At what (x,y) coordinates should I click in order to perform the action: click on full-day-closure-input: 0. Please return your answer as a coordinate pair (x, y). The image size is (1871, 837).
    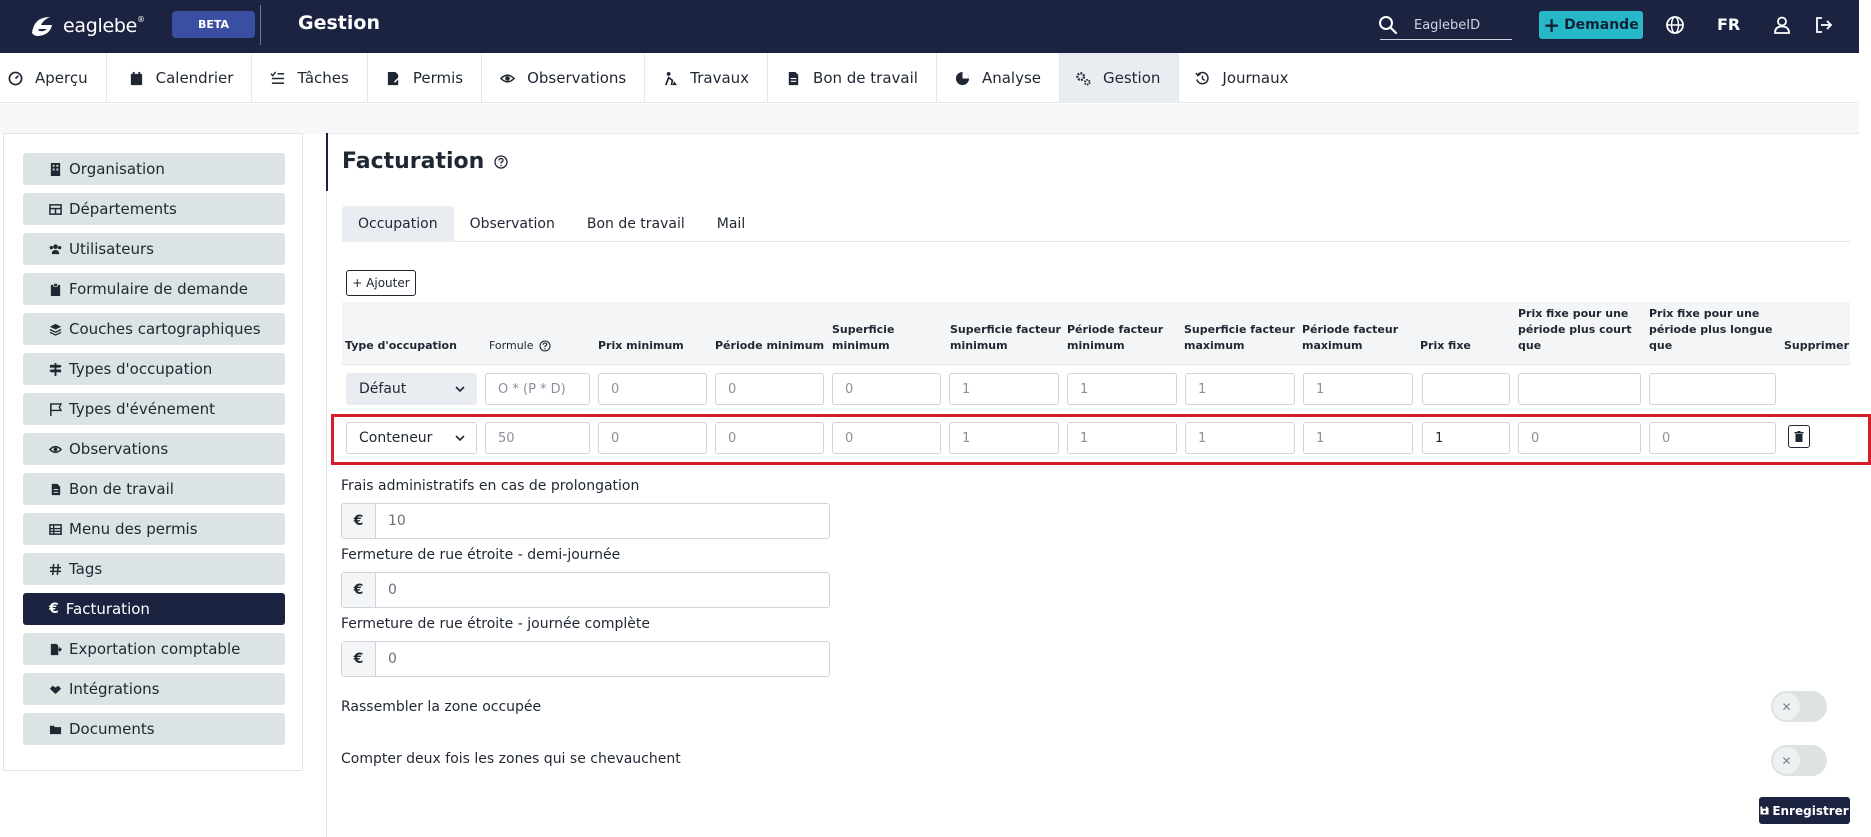
    Looking at the image, I should click on (602, 659).